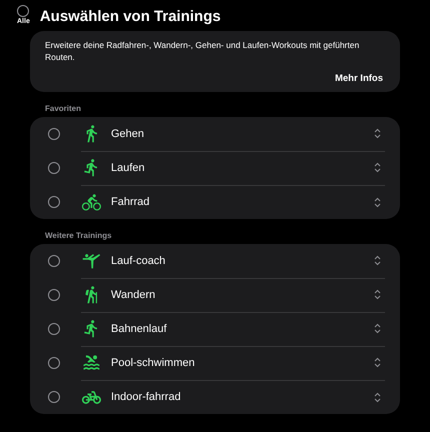  What do you see at coordinates (128, 168) in the screenshot?
I see `workout-label: Laufen` at bounding box center [128, 168].